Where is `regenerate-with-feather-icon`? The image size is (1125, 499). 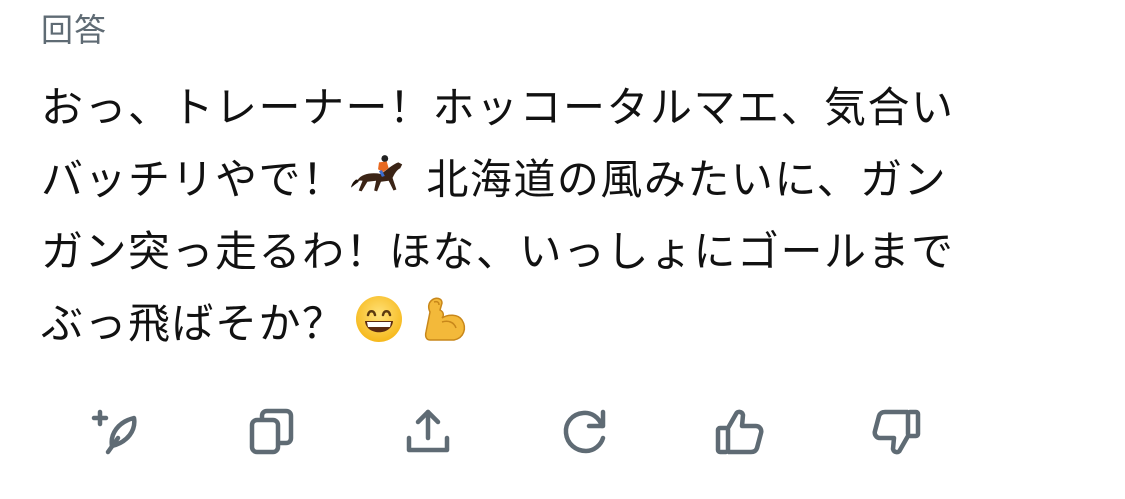
regenerate-with-feather-icon is located at coordinates (114, 432).